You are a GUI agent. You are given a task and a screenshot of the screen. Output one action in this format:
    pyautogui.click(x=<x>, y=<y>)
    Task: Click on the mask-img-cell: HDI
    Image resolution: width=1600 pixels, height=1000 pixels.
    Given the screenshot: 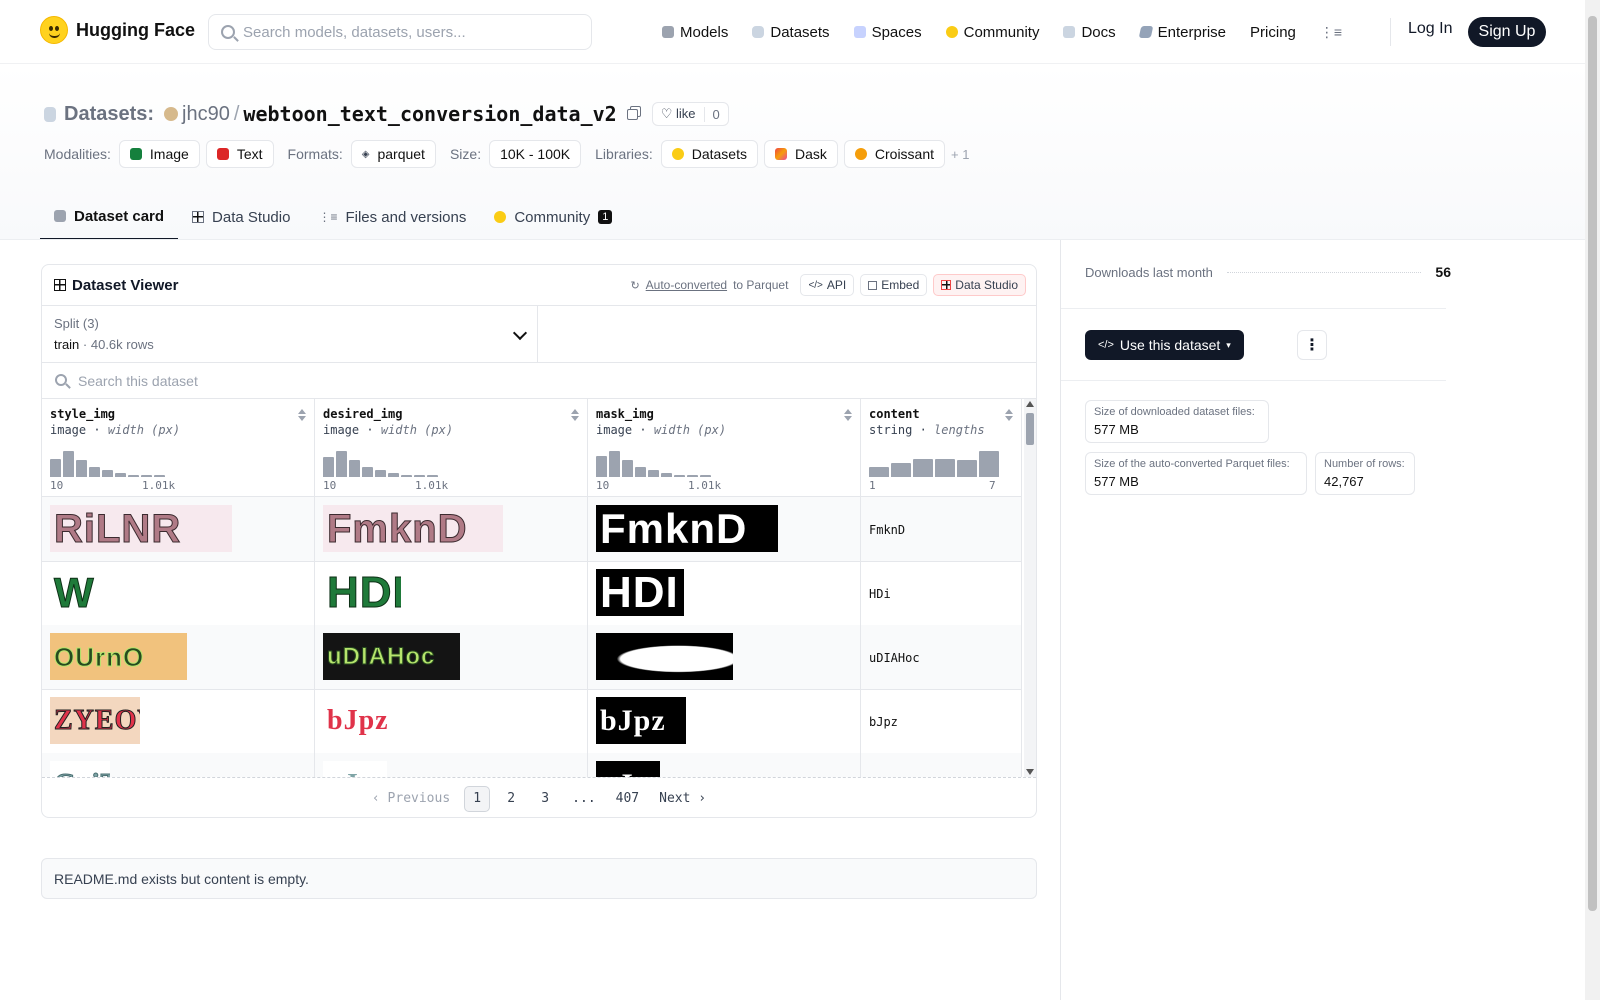 What is the action you would take?
    pyautogui.click(x=724, y=593)
    